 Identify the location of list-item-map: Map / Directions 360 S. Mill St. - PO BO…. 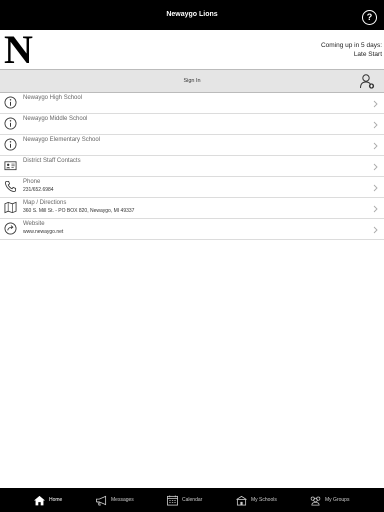
(192, 208).